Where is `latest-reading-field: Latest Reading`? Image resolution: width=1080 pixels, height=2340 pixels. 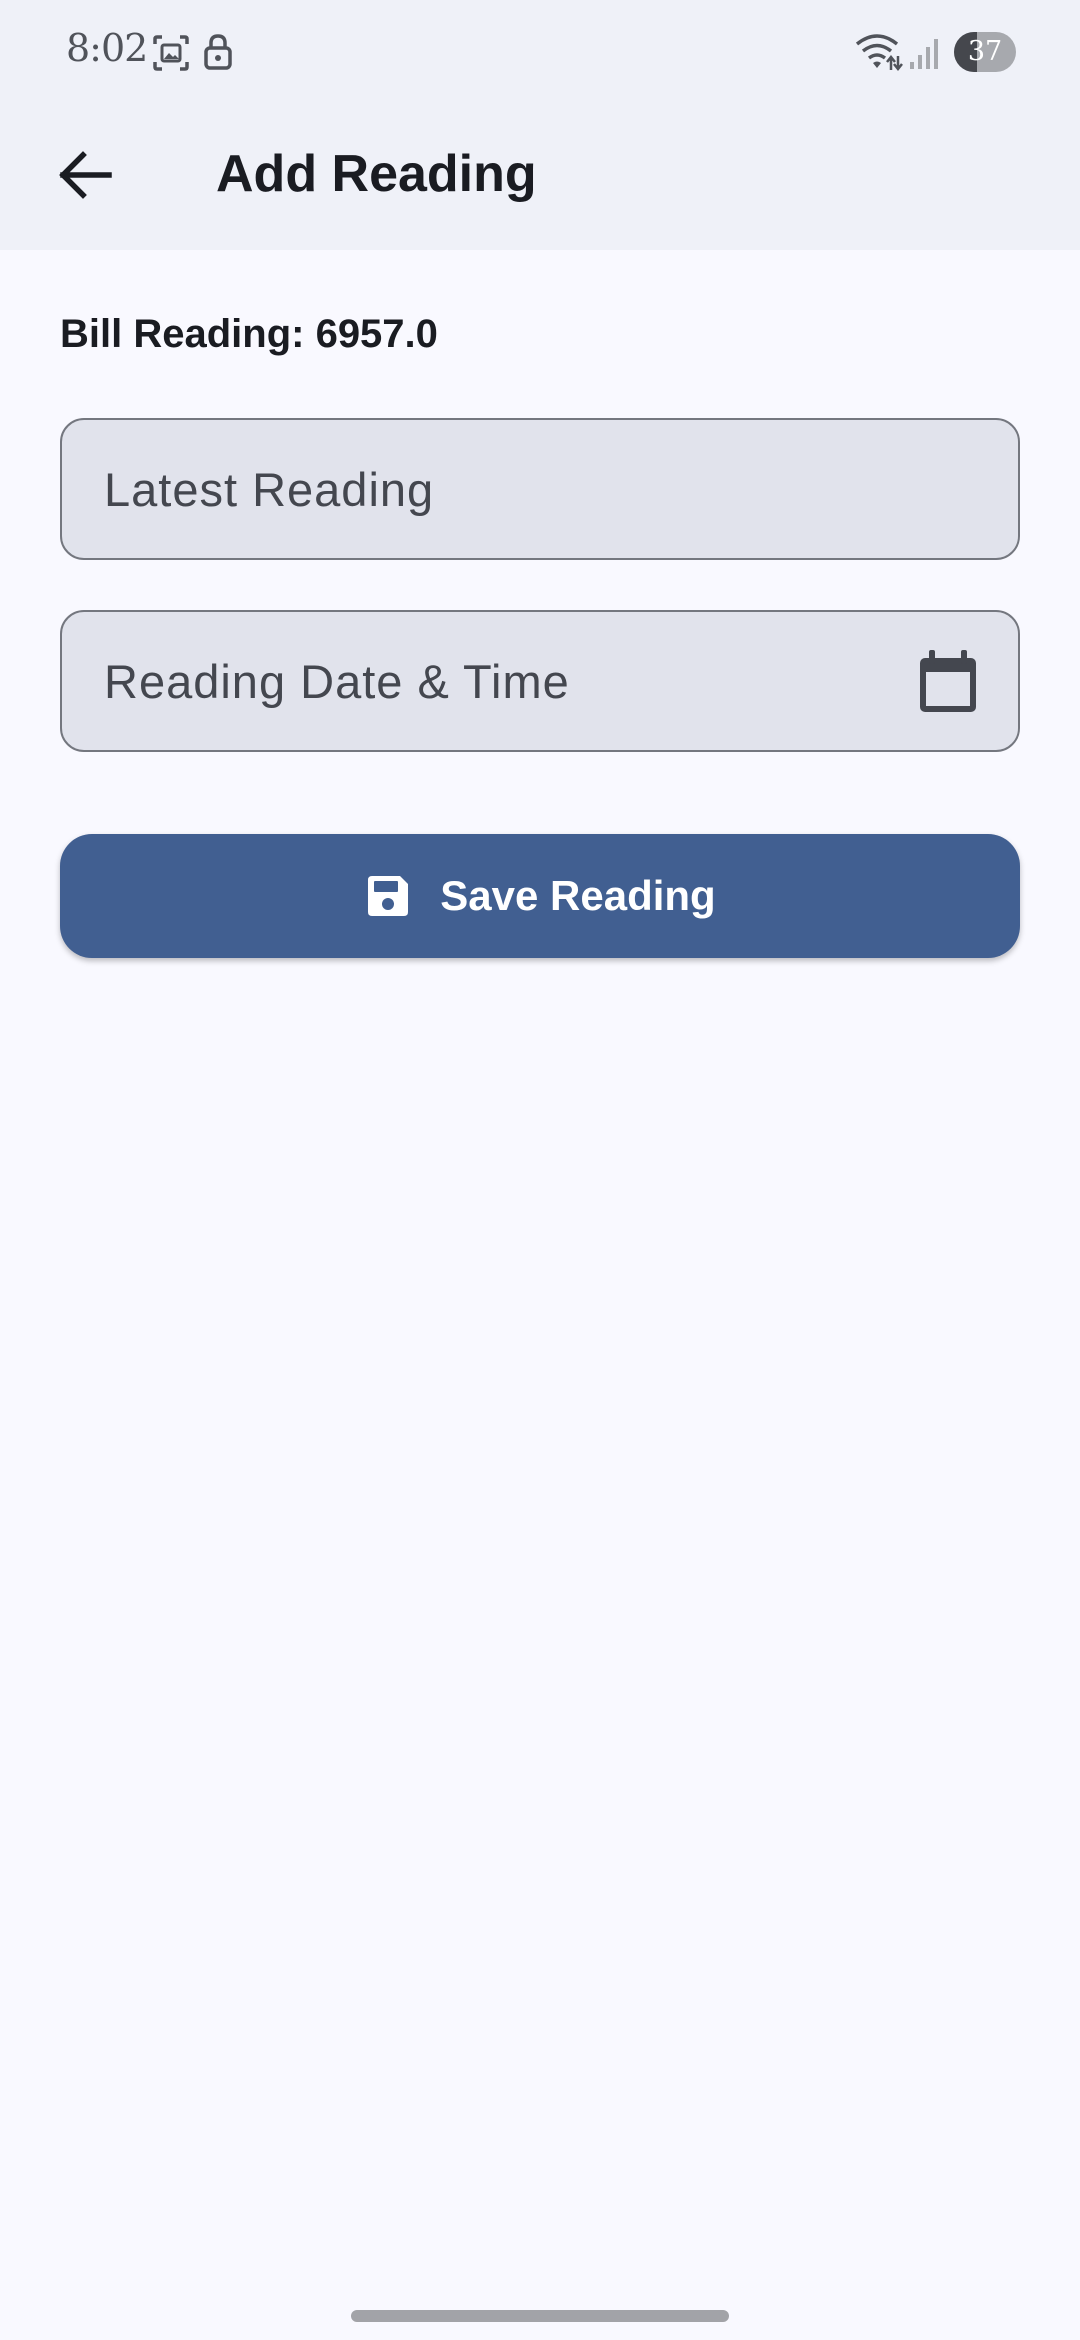
latest-reading-field: Latest Reading is located at coordinates (540, 489).